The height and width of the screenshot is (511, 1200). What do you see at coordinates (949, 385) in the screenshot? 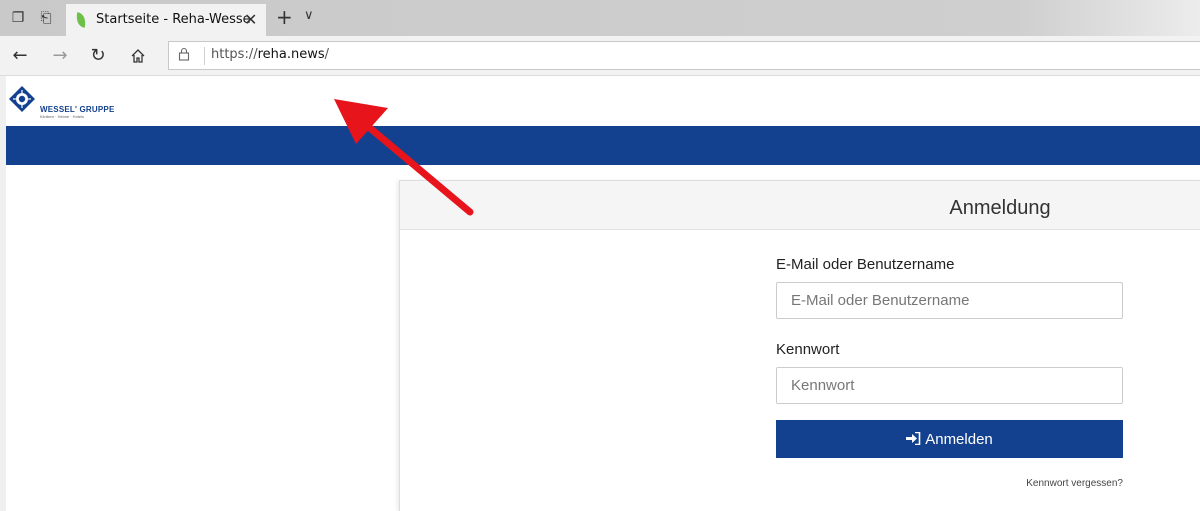
I see `password-field` at bounding box center [949, 385].